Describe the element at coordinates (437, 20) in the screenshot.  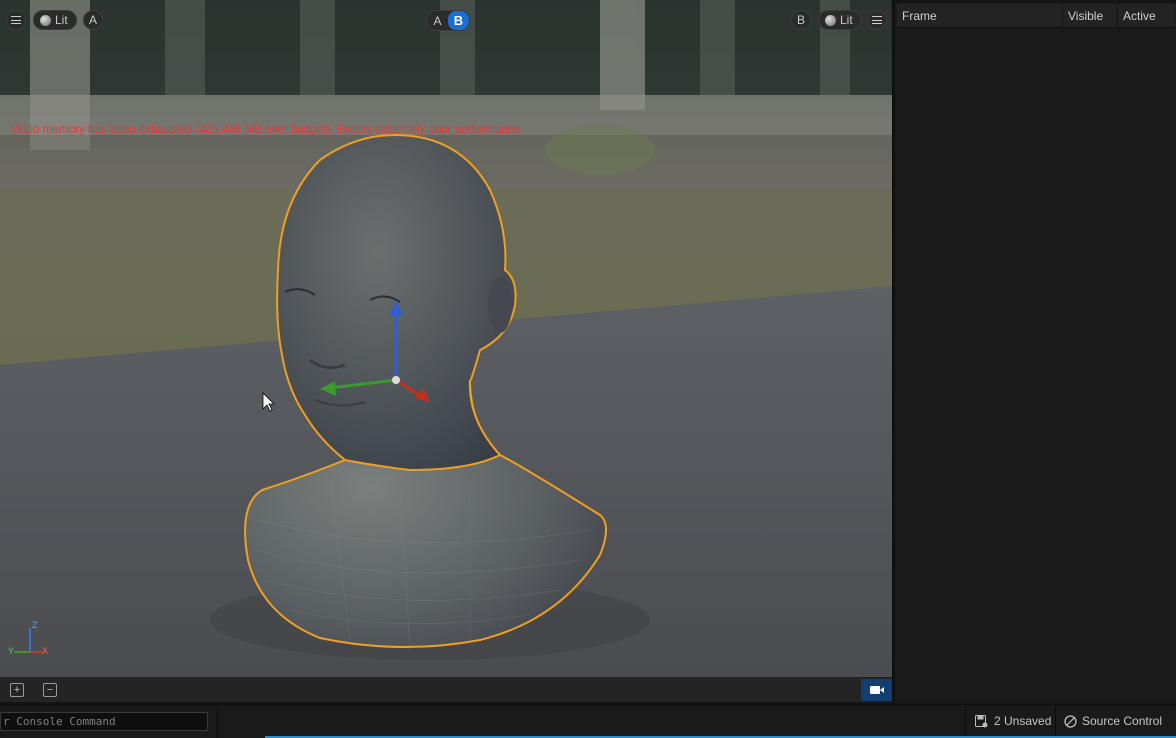
I see `ab-toggle-a: A` at that location.